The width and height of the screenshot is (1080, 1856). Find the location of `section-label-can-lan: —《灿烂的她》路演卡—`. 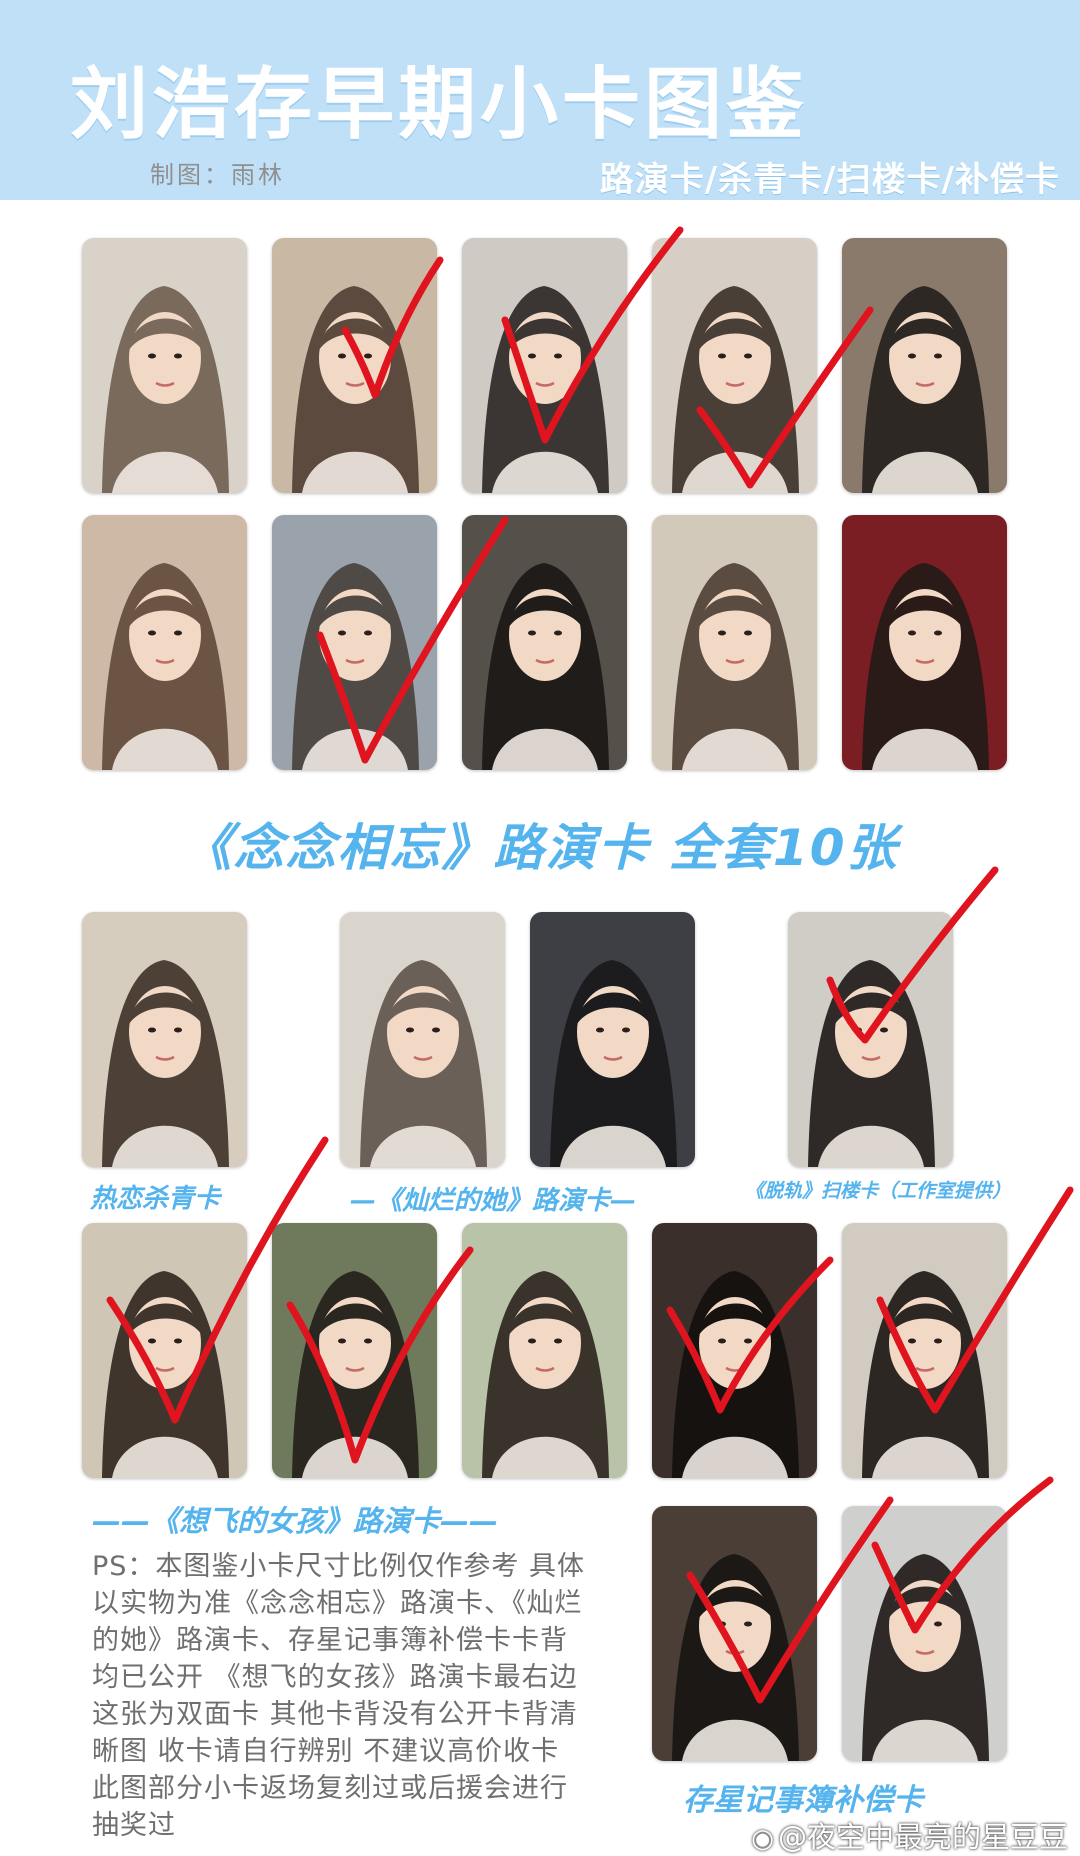

section-label-can-lan: —《灿烂的她》路演卡— is located at coordinates (493, 1201).